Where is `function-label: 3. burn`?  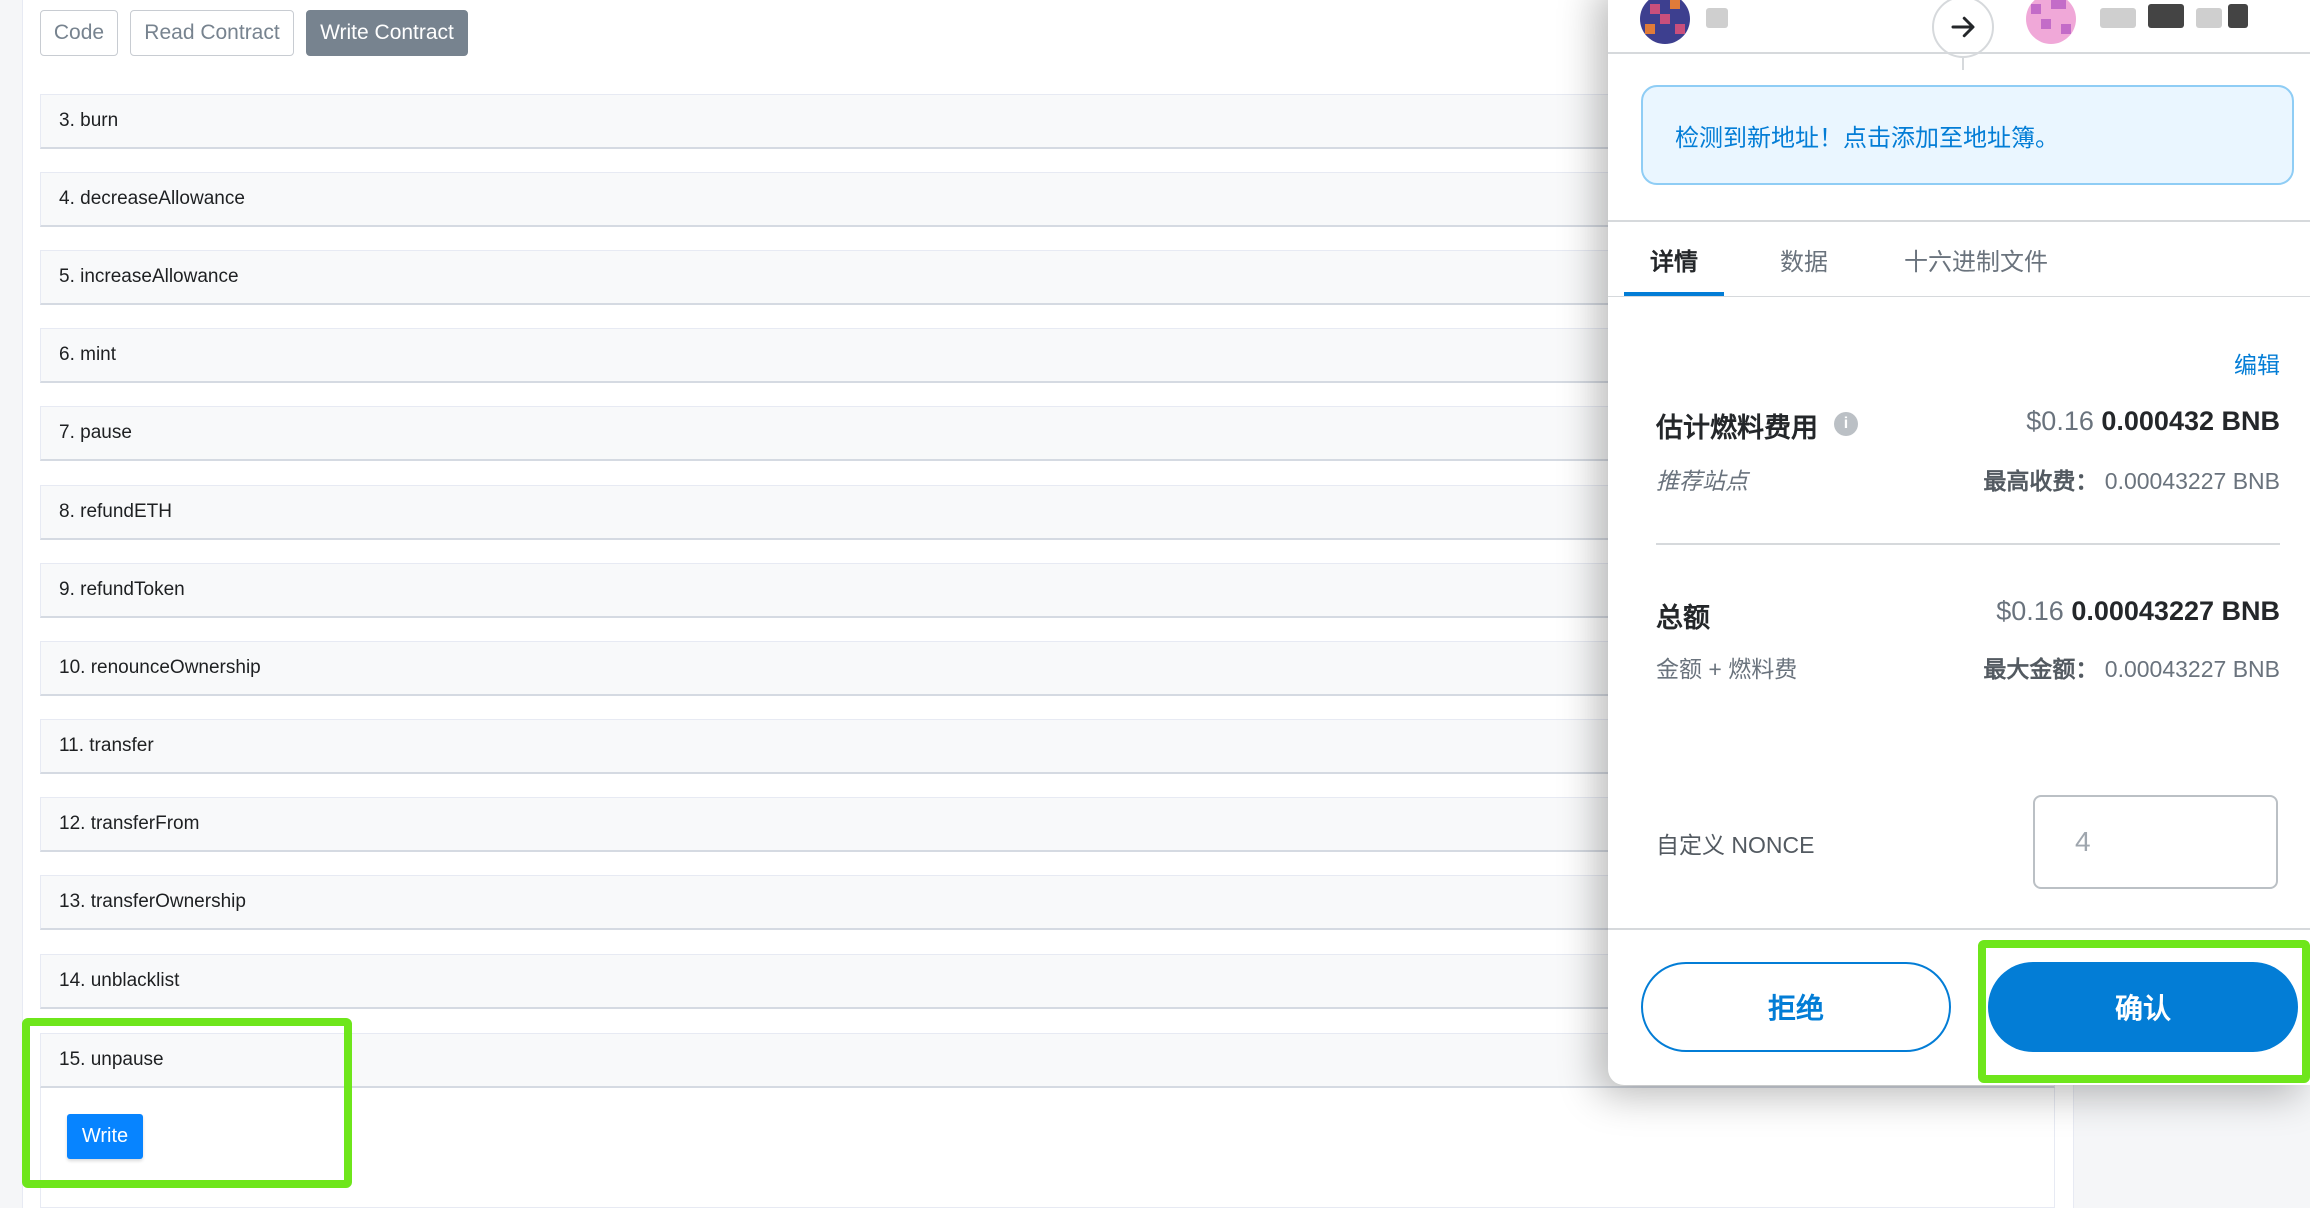
function-label: 3. burn is located at coordinates (89, 120).